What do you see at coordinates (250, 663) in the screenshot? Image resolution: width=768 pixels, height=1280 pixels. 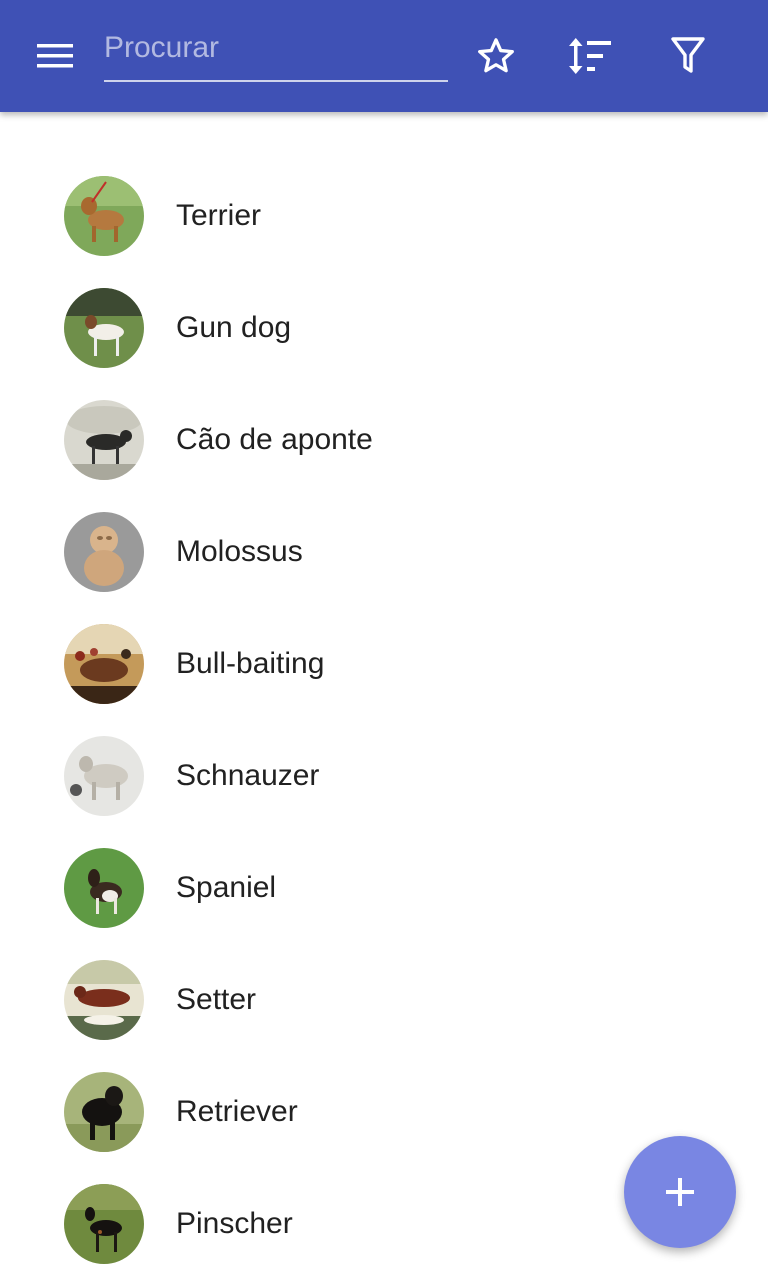 I see `list-item-label: Bull-baiting` at bounding box center [250, 663].